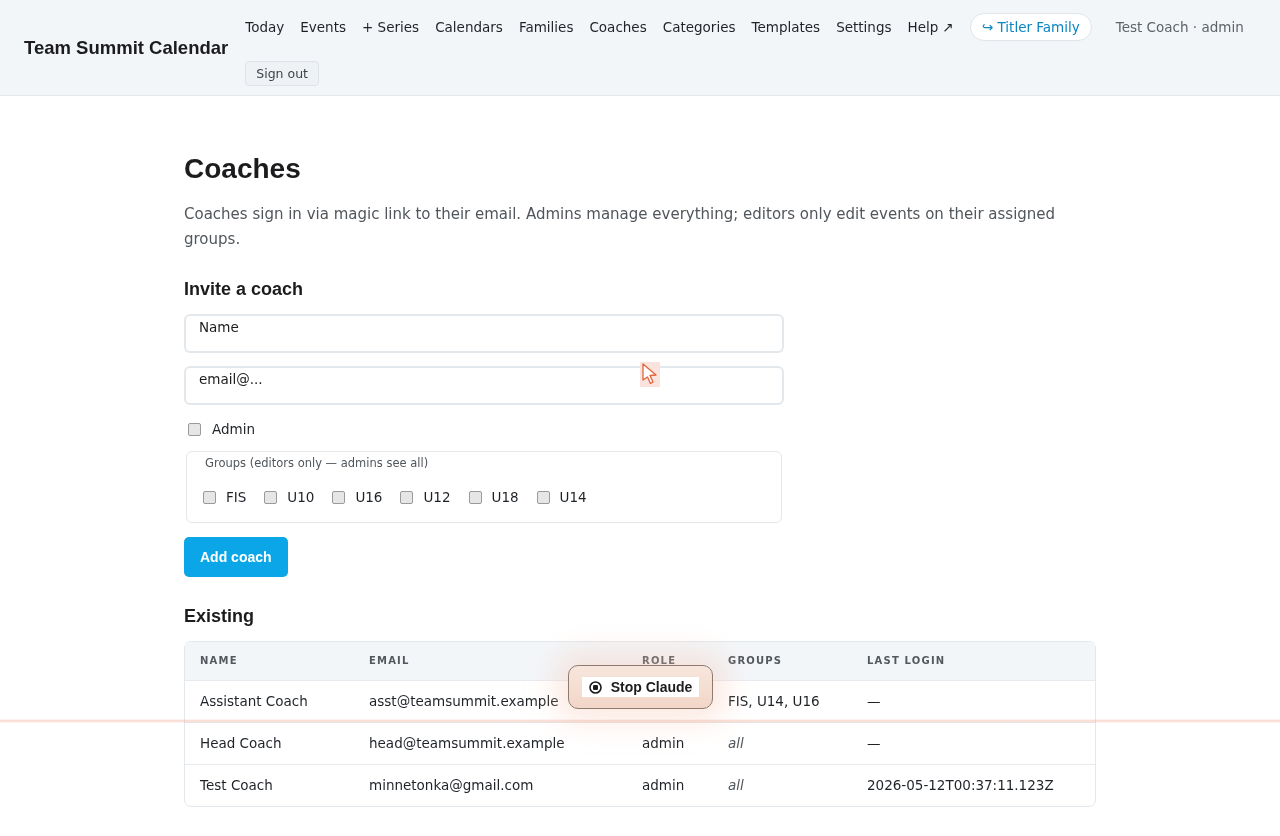 The height and width of the screenshot is (836, 1280). What do you see at coordinates (650, 374) in the screenshot?
I see `cursor-icon` at bounding box center [650, 374].